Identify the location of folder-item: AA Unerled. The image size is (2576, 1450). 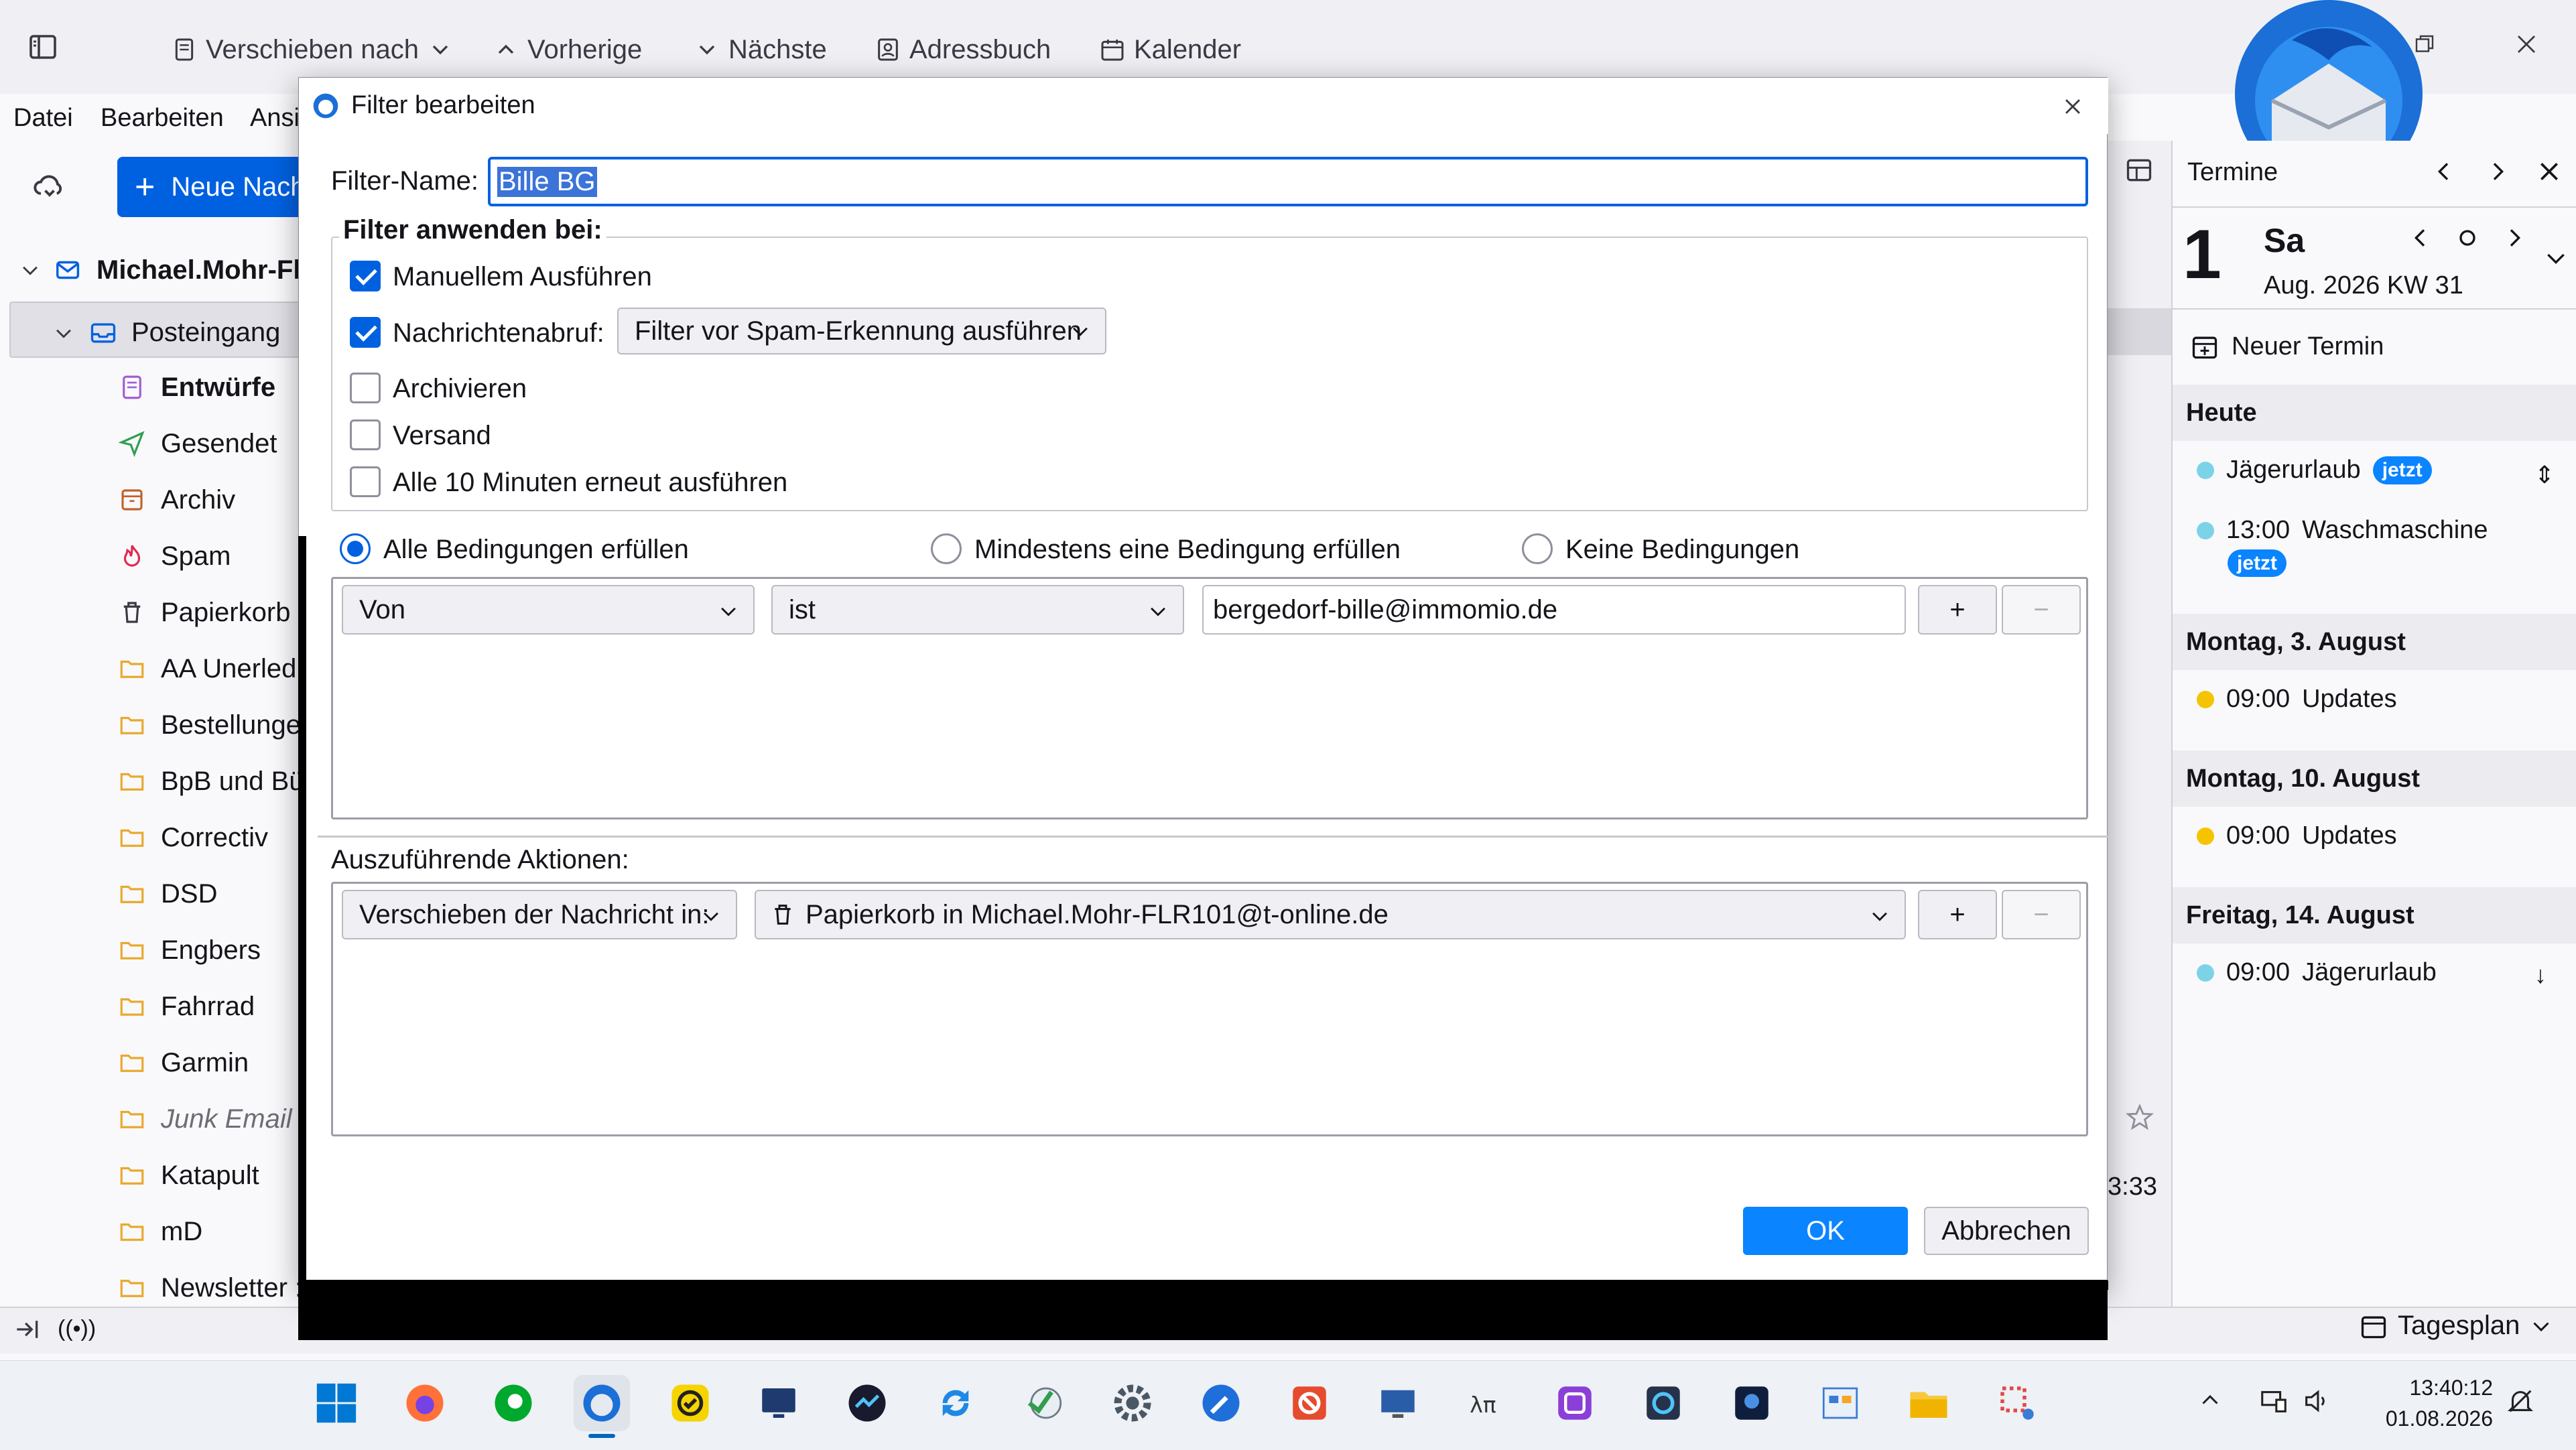
(207, 668).